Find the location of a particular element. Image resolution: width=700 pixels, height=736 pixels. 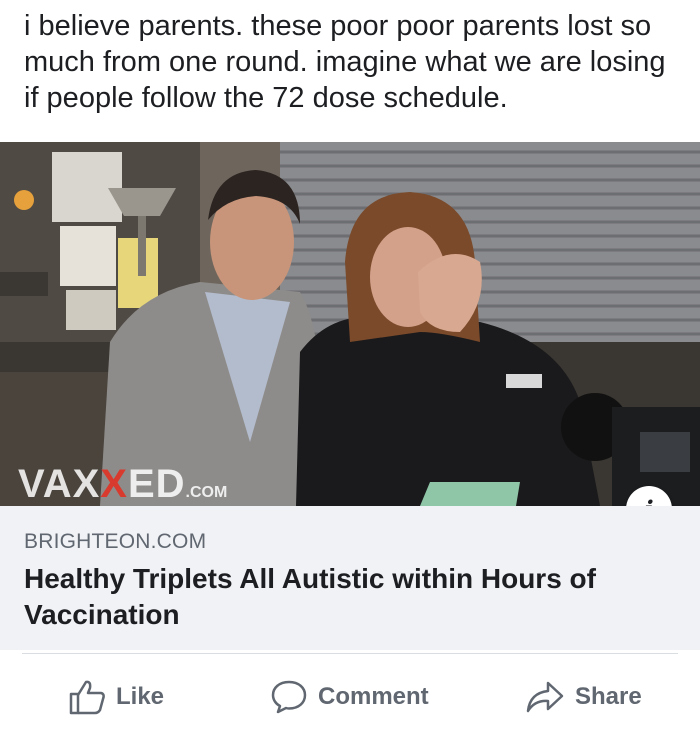

action-bar: Like Comment Share is located at coordinates (350, 695).